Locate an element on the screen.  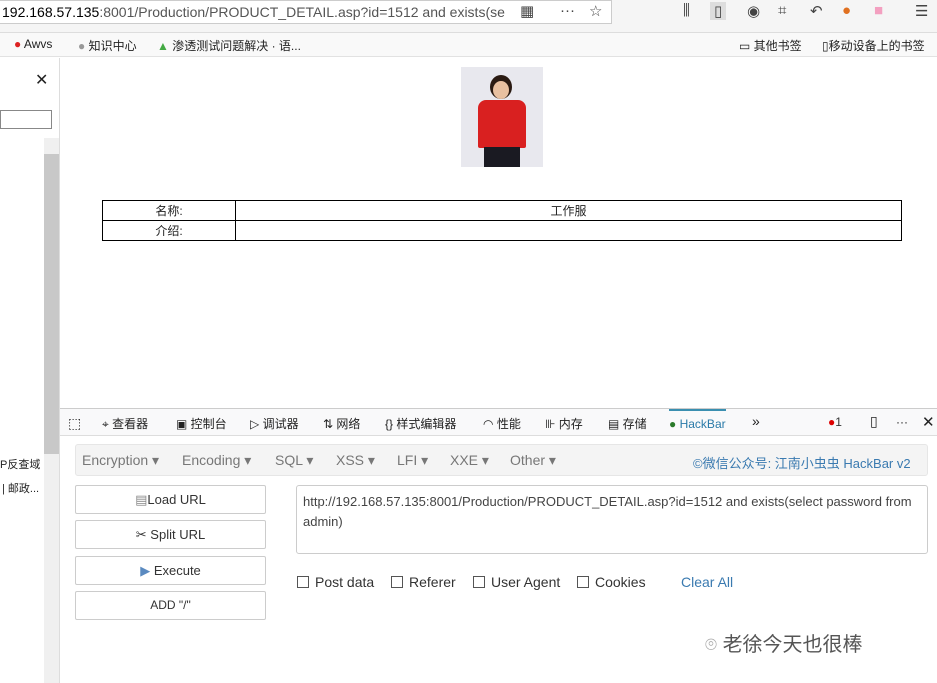
tab-performance: ◠ 性能 is located at coordinates (502, 423).